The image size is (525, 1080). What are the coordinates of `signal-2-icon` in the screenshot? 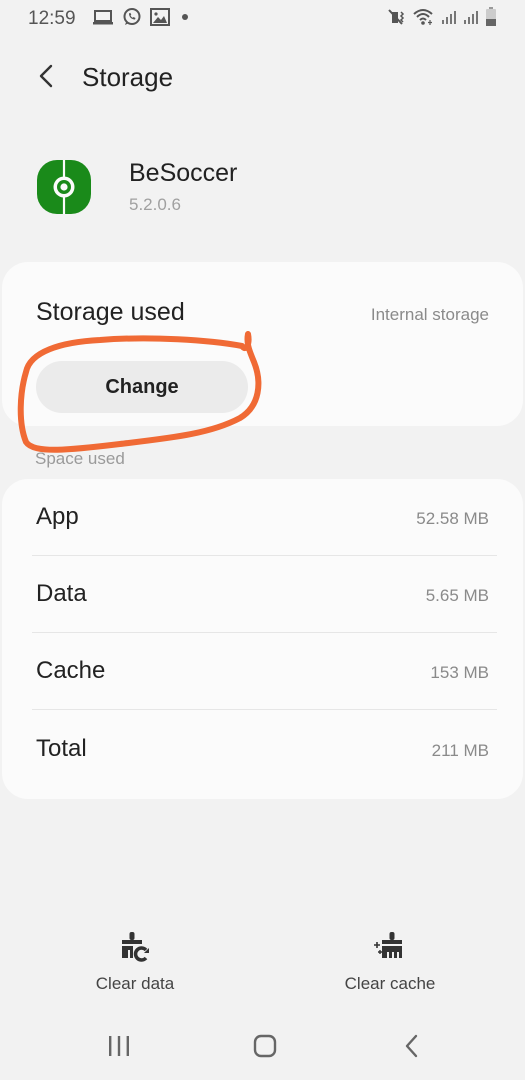 It's located at (471, 19).